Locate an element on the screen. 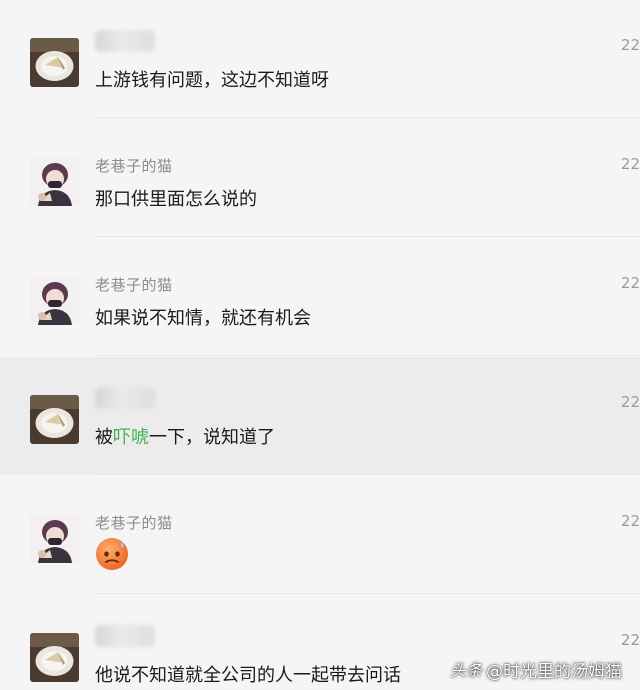 The image size is (640, 690). message-text-part: 一下，说知道了 is located at coordinates (212, 437).